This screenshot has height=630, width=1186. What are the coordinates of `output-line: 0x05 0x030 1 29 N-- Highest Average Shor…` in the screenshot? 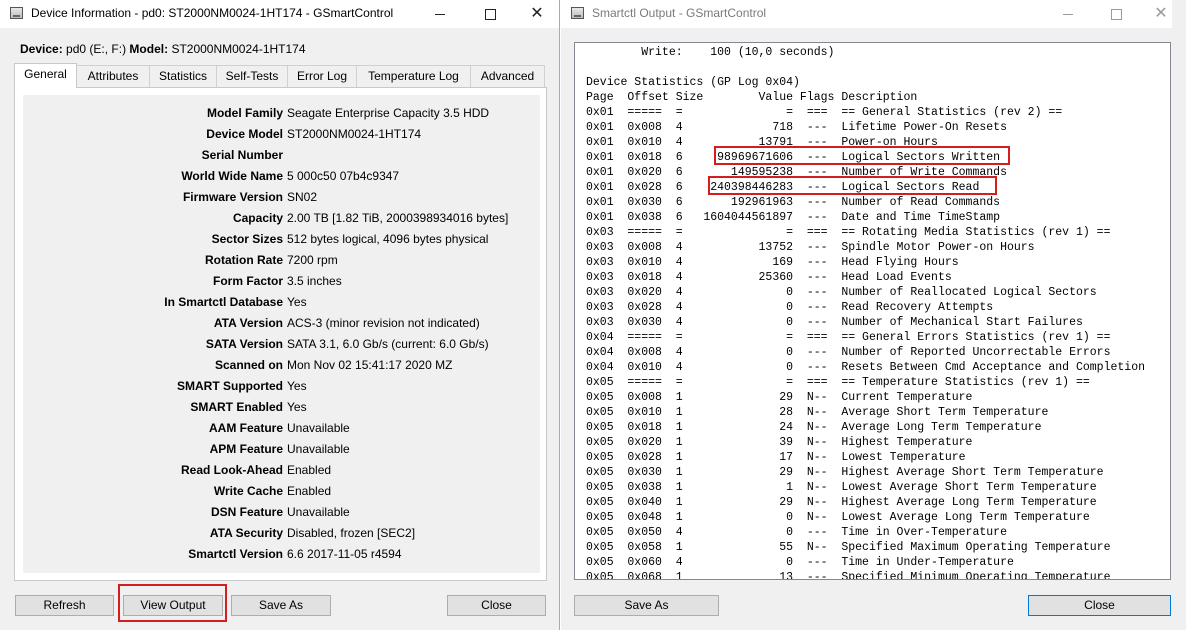 It's located at (845, 472).